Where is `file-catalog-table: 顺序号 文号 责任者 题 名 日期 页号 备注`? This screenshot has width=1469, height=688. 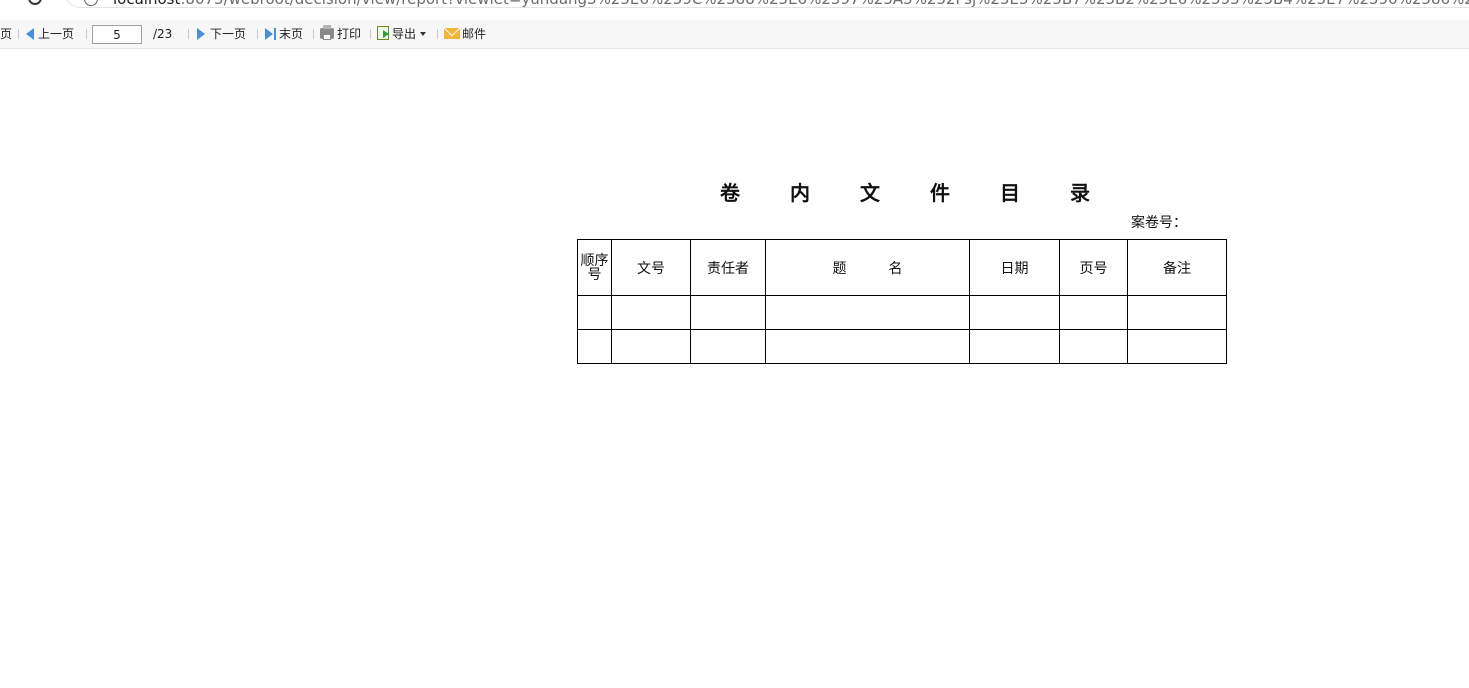
file-catalog-table: 顺序号 文号 责任者 题 名 日期 页号 备注 is located at coordinates (902, 301).